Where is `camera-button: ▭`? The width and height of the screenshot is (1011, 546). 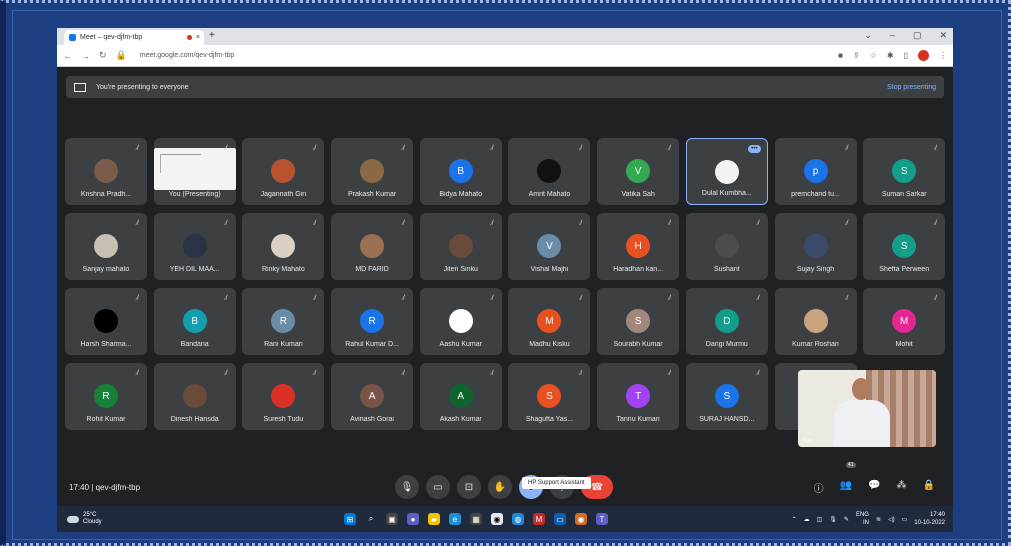
camera-button: ▭ is located at coordinates (438, 487).